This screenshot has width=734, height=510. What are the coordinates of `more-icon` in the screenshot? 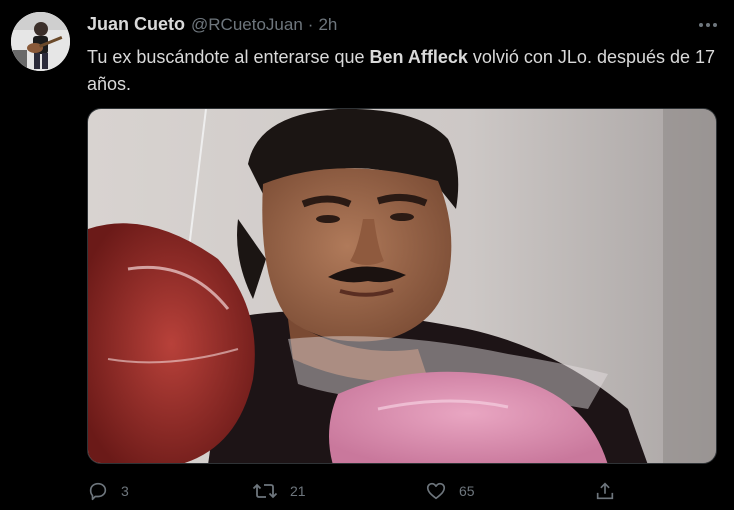 It's located at (708, 25).